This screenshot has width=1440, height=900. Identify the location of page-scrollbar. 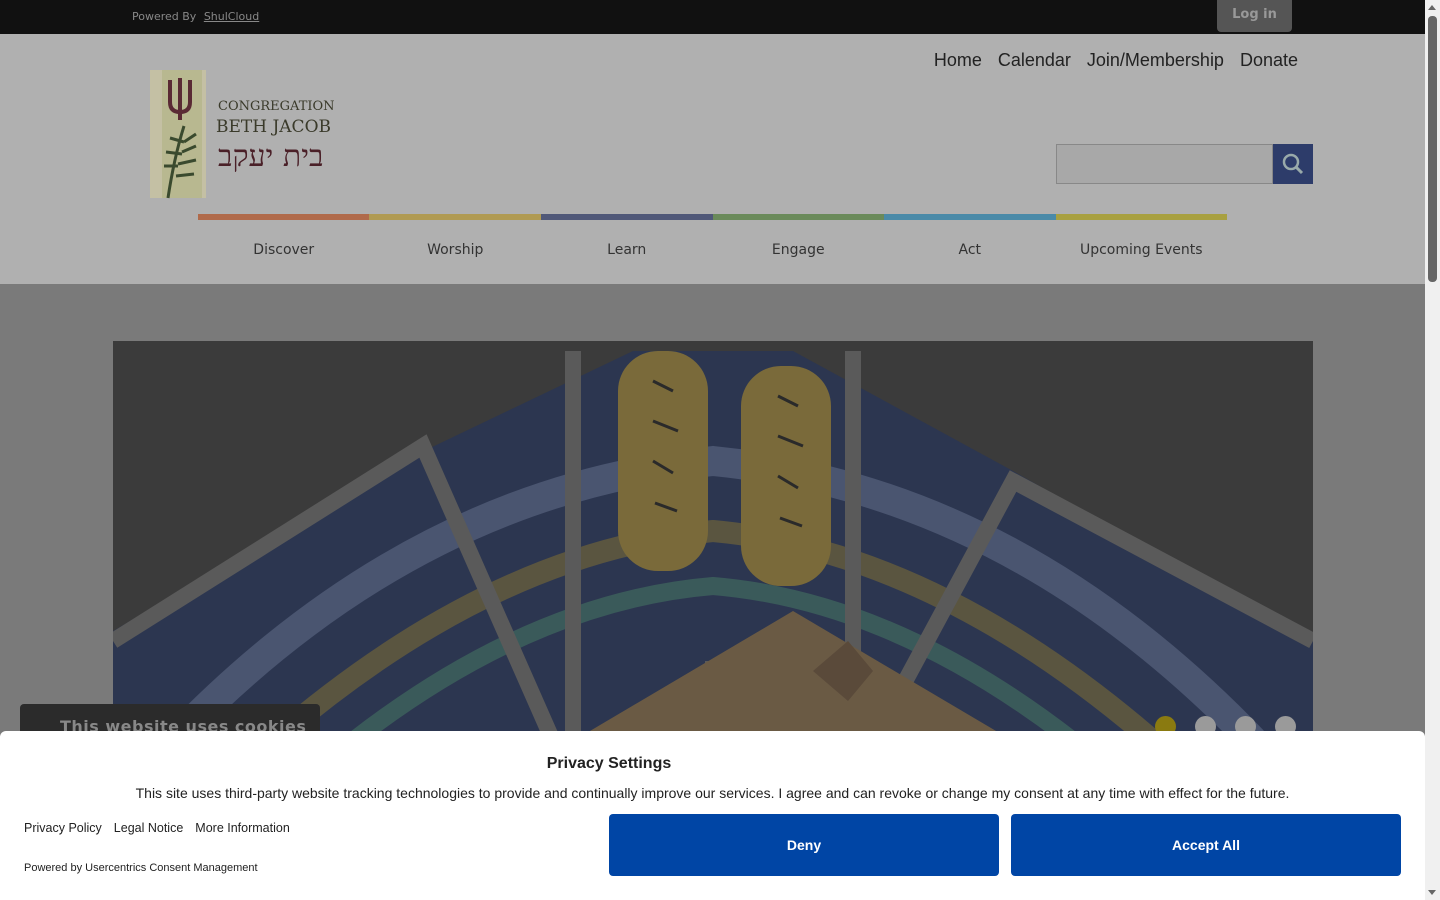
(1432, 450).